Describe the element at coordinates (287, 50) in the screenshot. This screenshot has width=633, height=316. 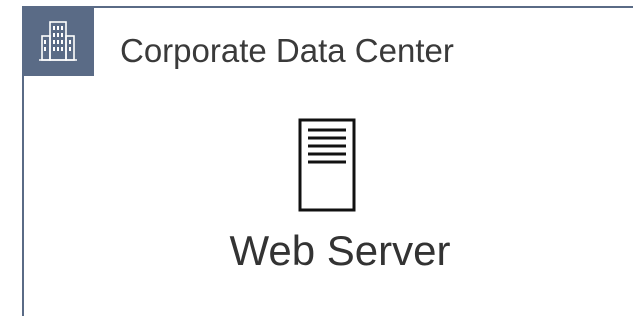
I see `group-title: Corporate Data Center` at that location.